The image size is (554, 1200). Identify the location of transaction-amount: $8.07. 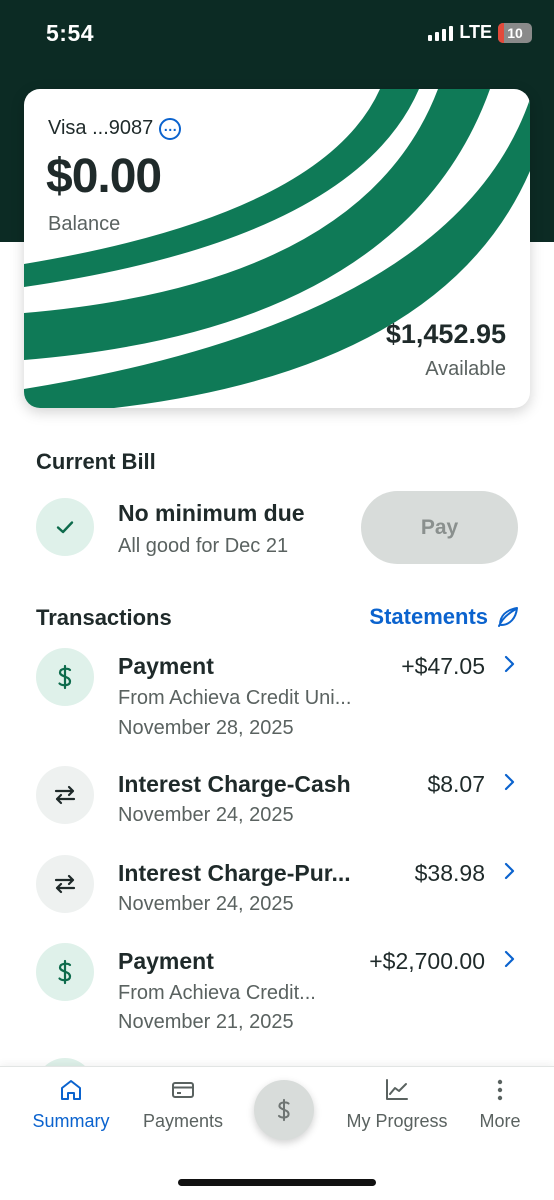
(456, 784).